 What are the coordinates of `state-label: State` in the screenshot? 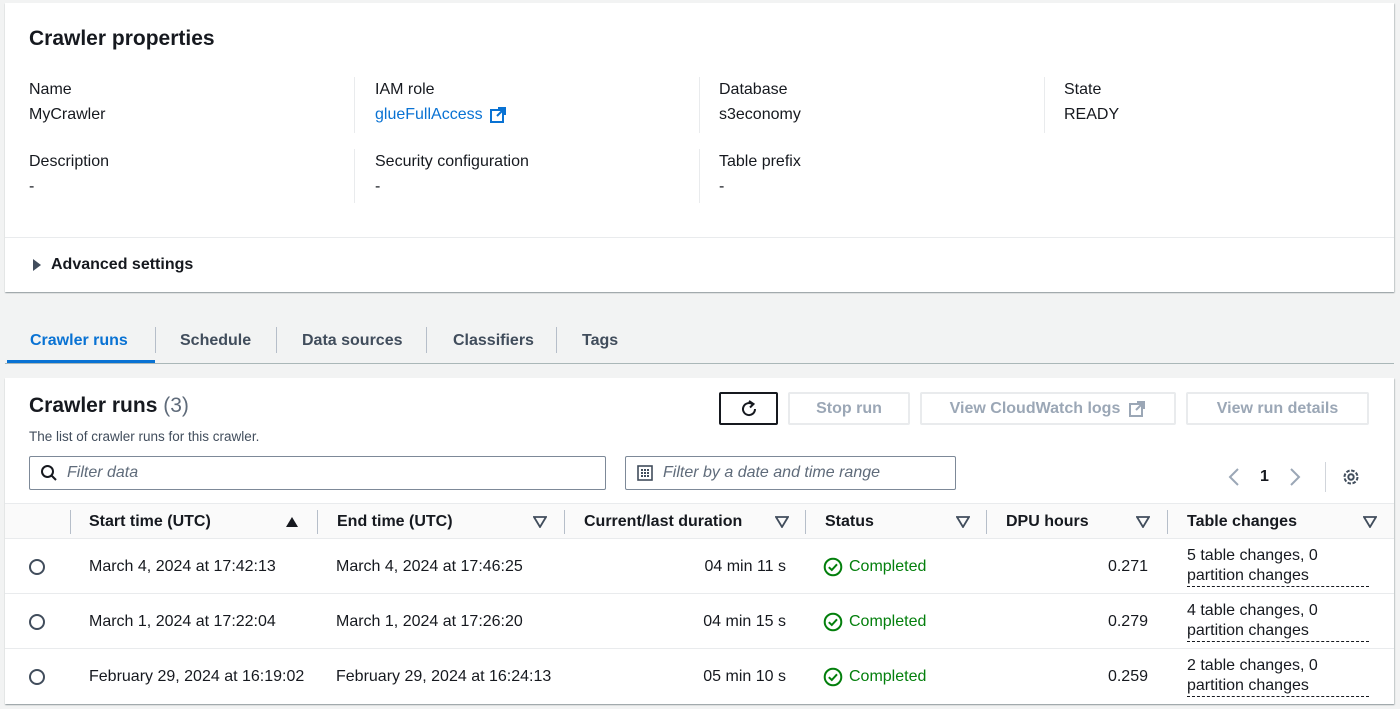 It's located at (1083, 89).